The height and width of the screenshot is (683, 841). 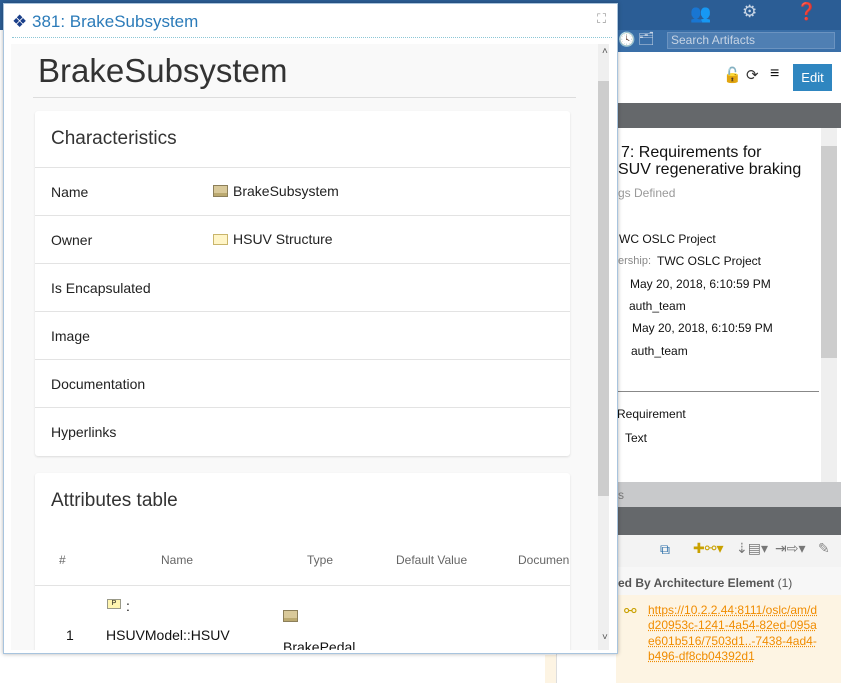 What do you see at coordinates (543, 560) in the screenshot?
I see `column-header: Documen` at bounding box center [543, 560].